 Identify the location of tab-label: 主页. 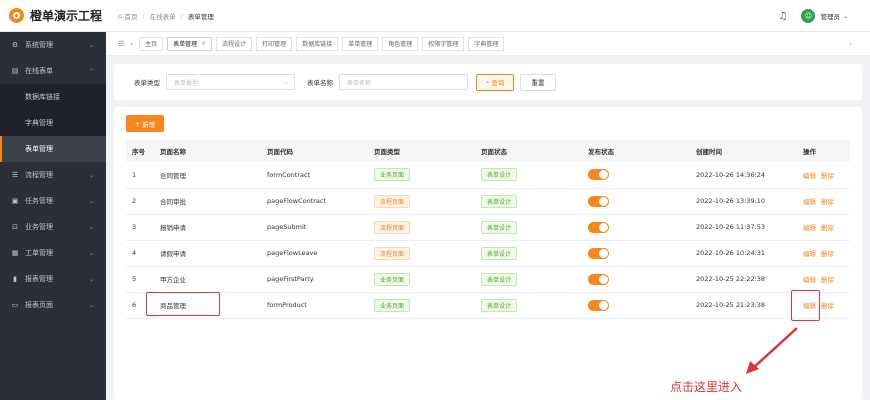
(151, 44).